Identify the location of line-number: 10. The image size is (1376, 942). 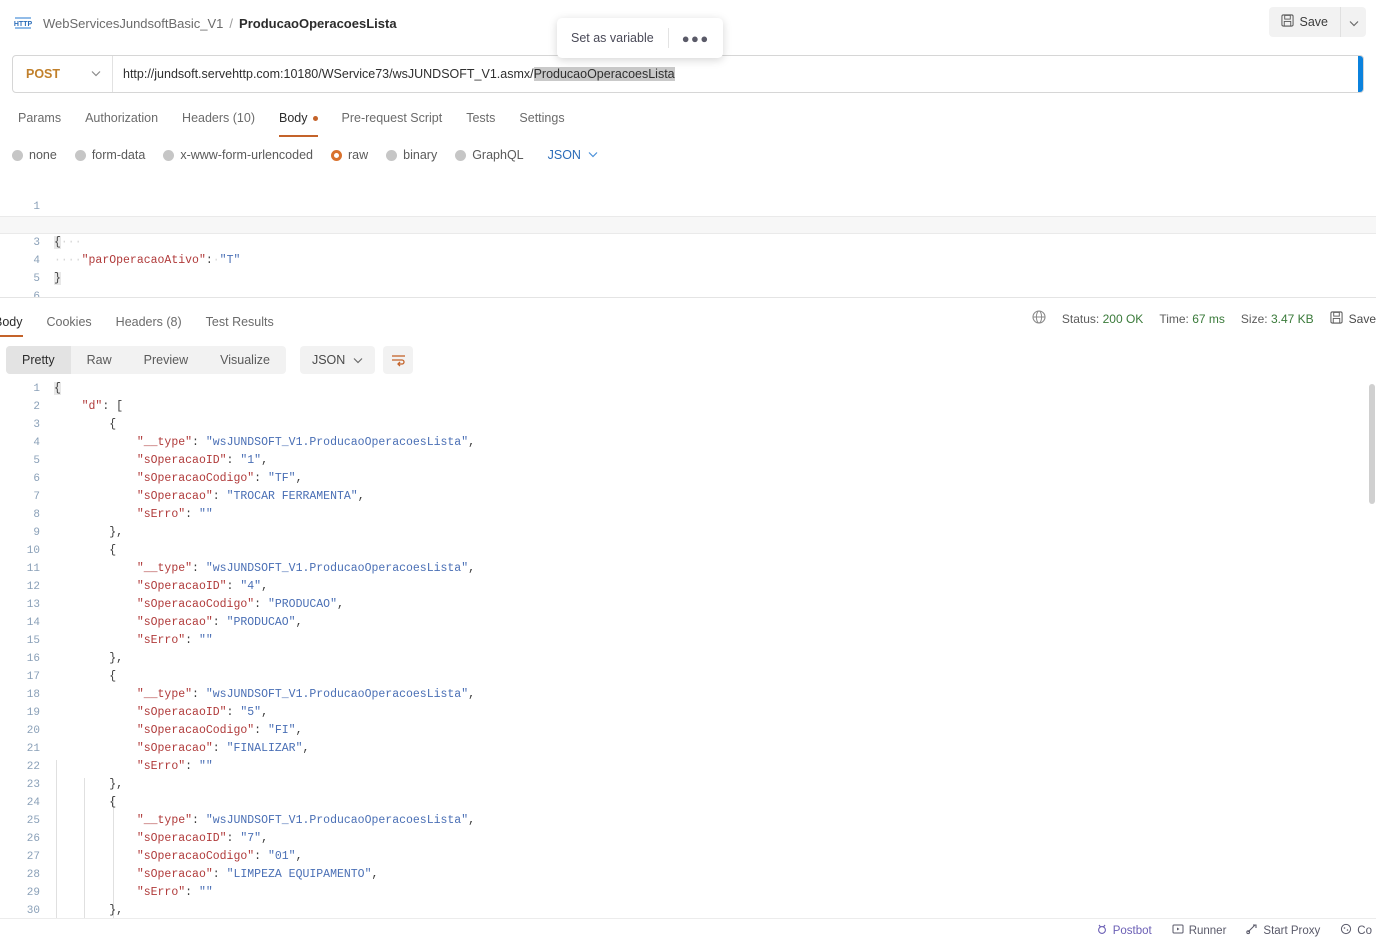
(33, 551).